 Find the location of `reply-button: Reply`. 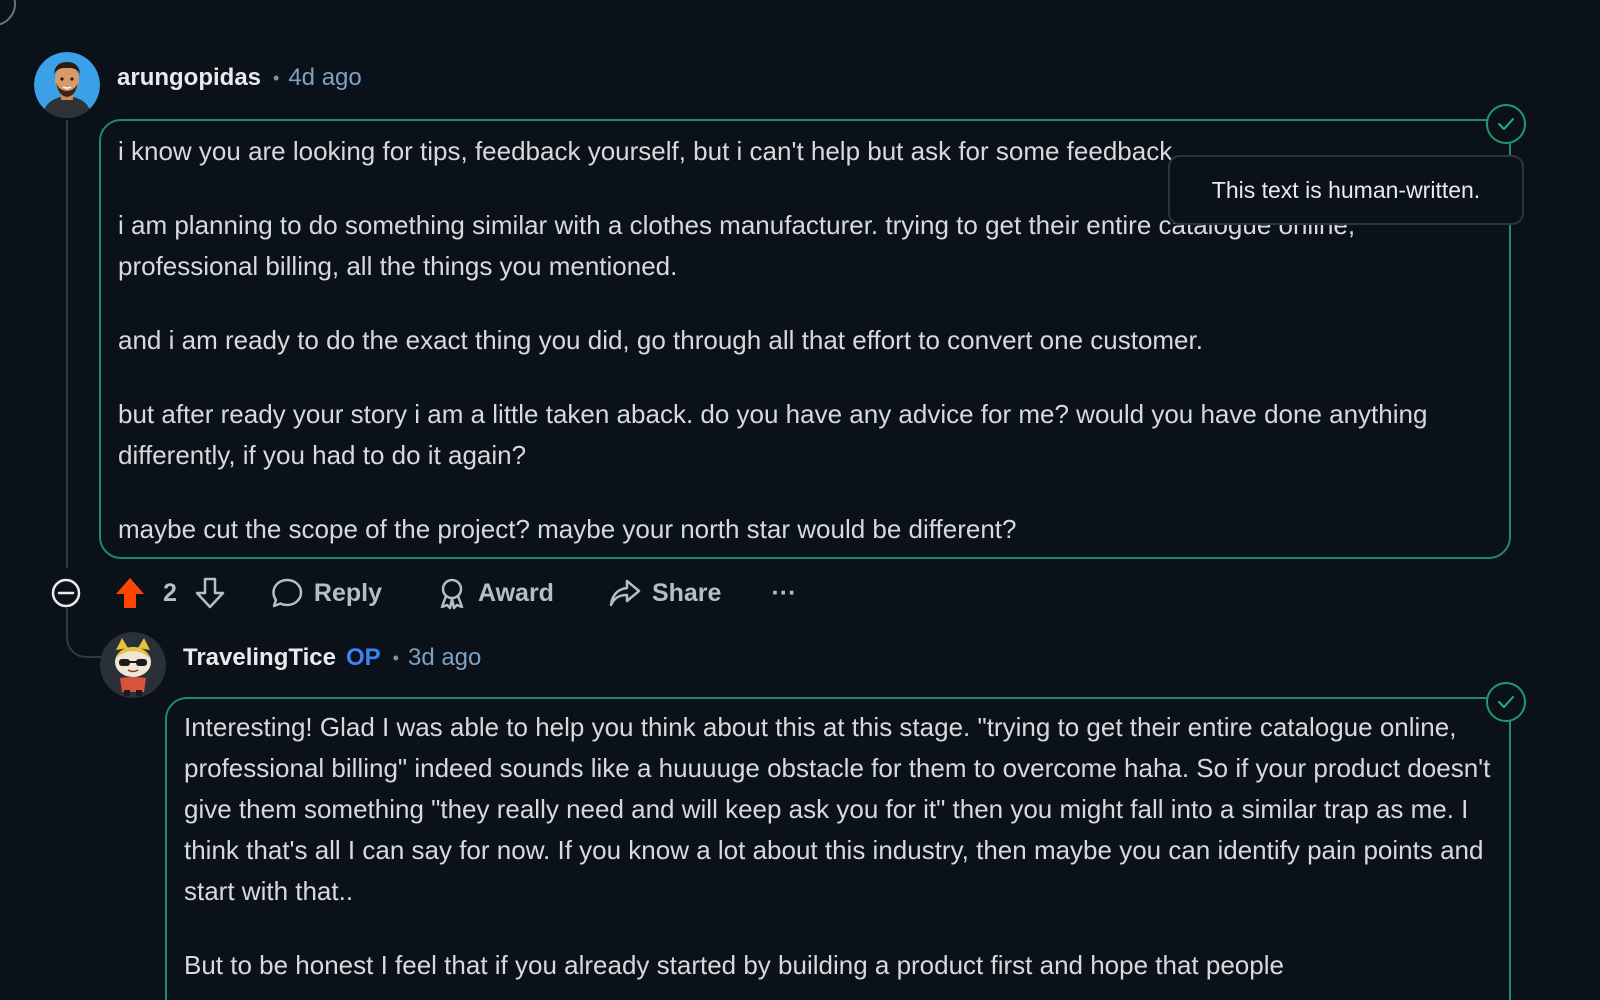

reply-button: Reply is located at coordinates (326, 593).